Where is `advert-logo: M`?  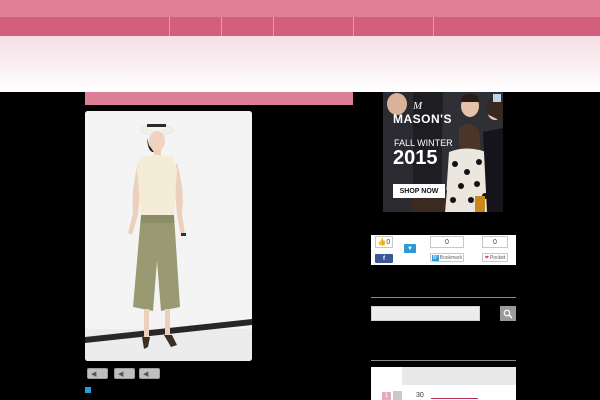
advert-logo: M is located at coordinates (418, 106).